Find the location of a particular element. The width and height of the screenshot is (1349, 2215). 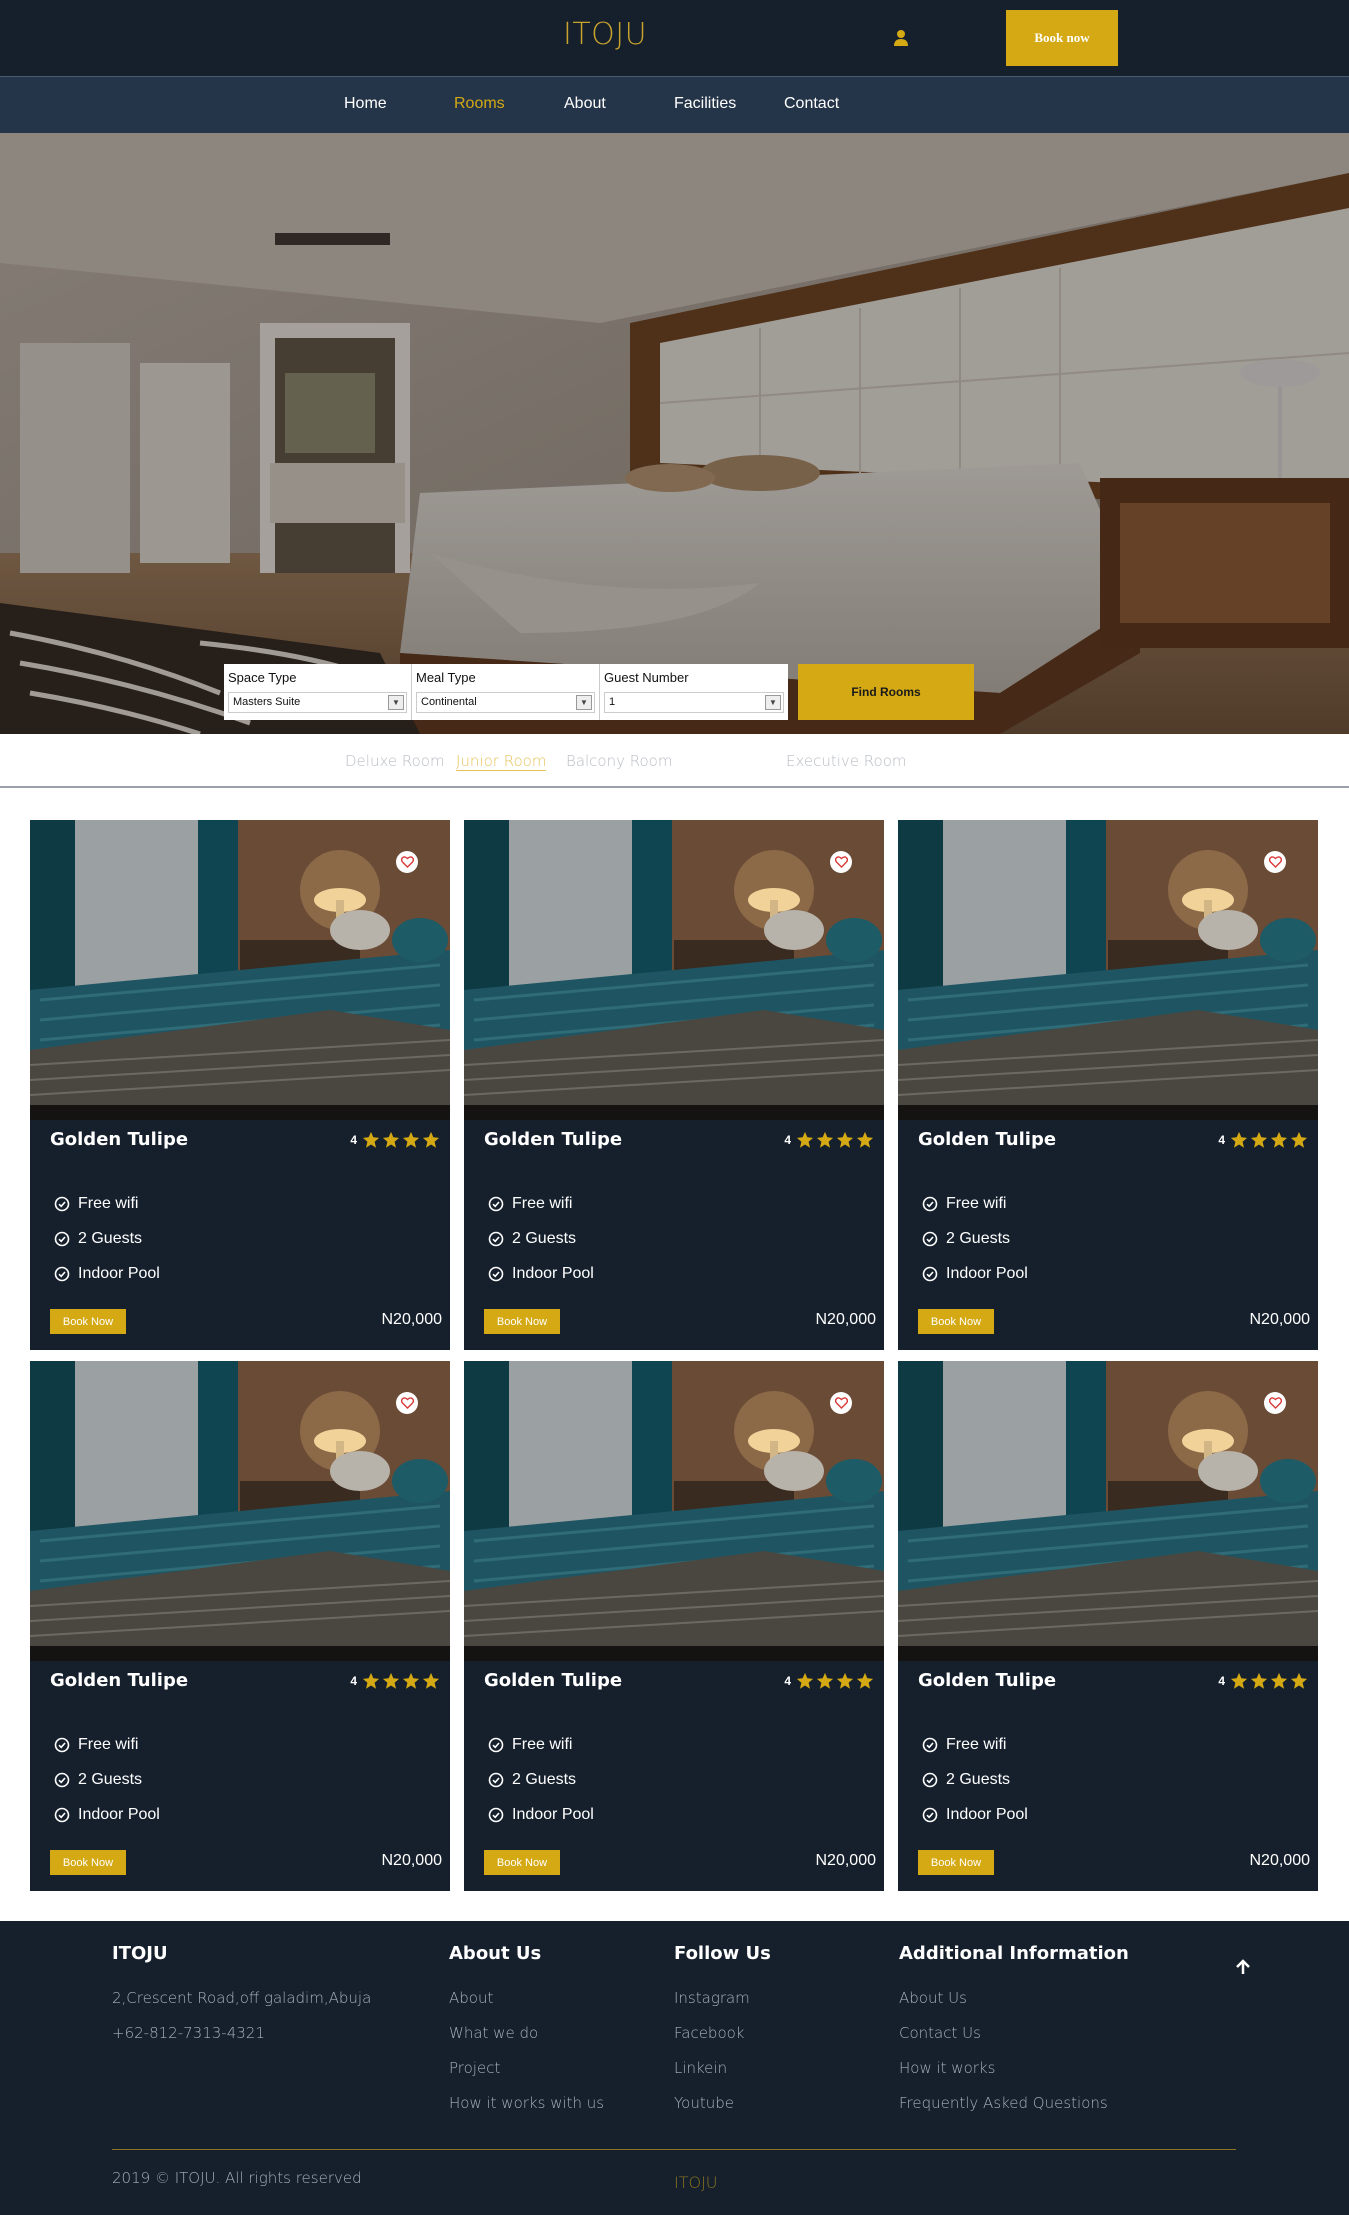

tab-balcony-room: Balcony Room is located at coordinates (619, 761).